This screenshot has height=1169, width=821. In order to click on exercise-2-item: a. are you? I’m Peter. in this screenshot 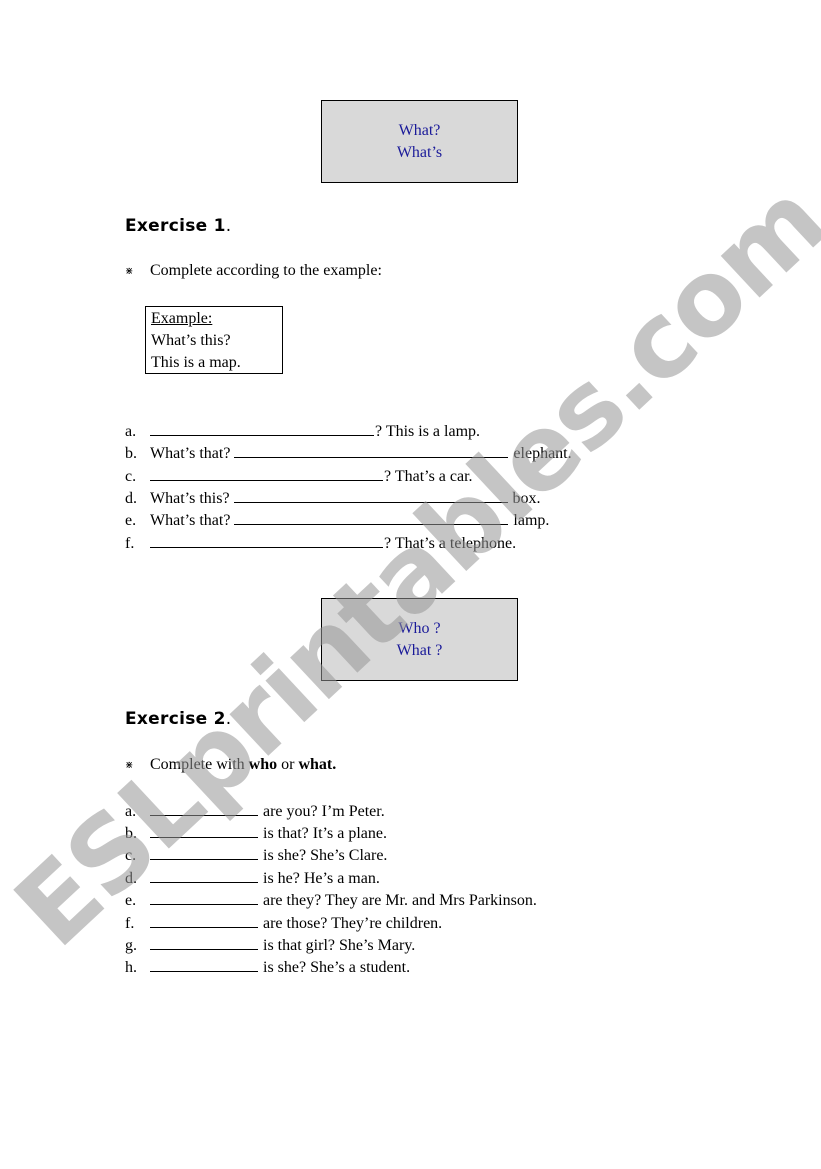, I will do `click(255, 811)`.